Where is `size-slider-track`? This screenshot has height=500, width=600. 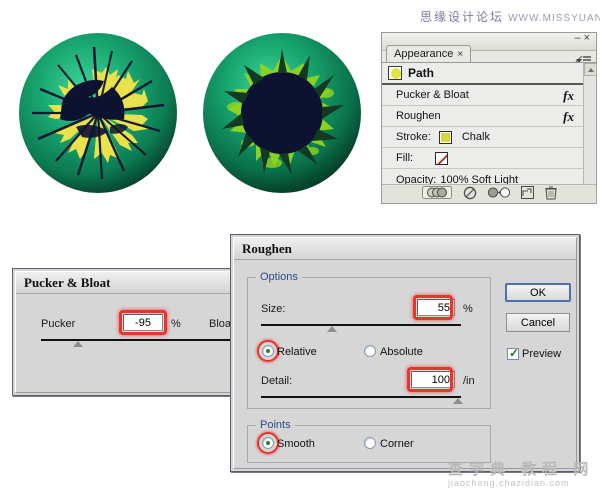 size-slider-track is located at coordinates (361, 325).